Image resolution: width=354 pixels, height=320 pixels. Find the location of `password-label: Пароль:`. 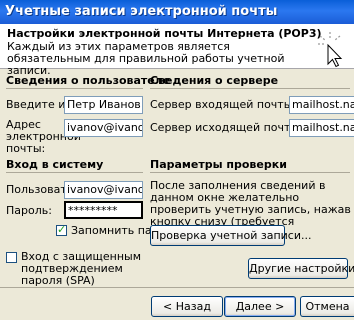

password-label: Пароль: is located at coordinates (29, 210).